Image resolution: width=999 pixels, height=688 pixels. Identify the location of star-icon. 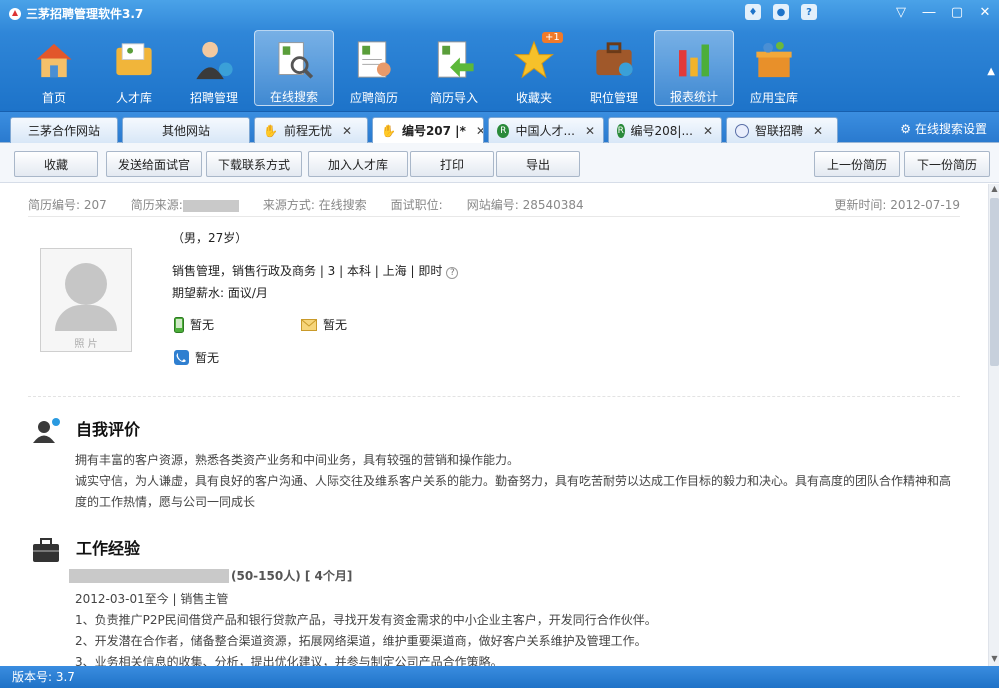
(534, 59).